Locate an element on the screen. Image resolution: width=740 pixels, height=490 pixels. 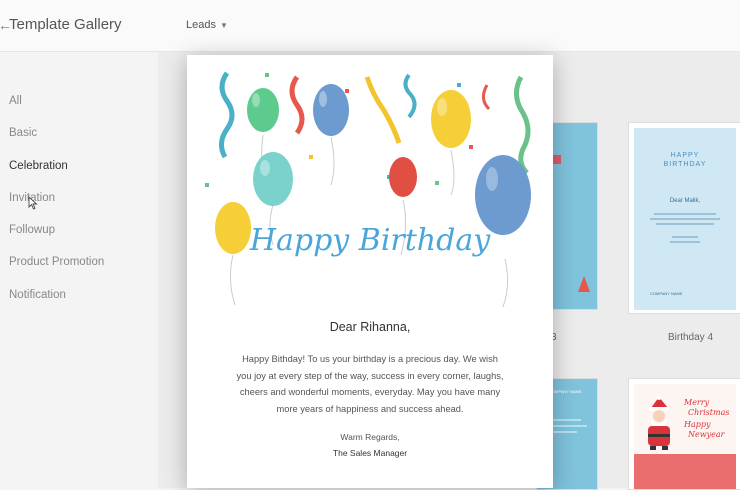
balloon-yellow is located at coordinates (451, 119).